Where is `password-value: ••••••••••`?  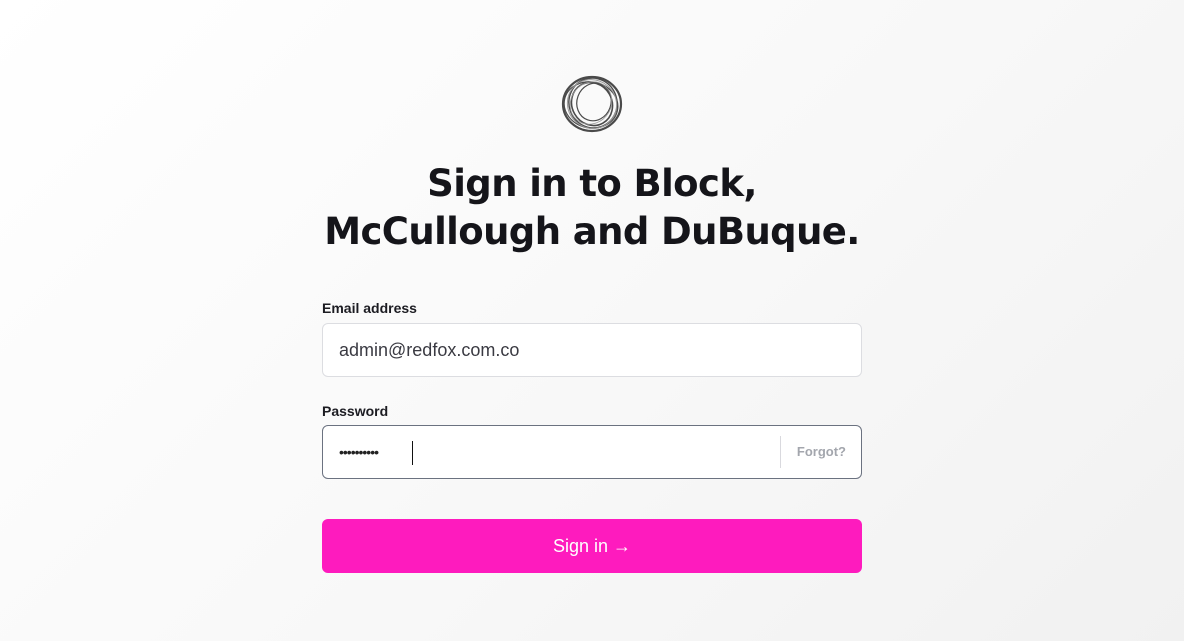
password-value: •••••••••• is located at coordinates (359, 452).